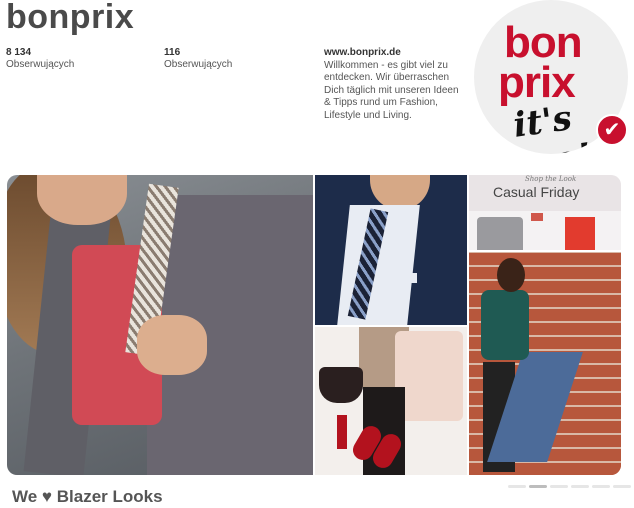 This screenshot has width=634, height=508. Describe the element at coordinates (40, 64) in the screenshot. I see `followers-label: Obserwujących` at that location.